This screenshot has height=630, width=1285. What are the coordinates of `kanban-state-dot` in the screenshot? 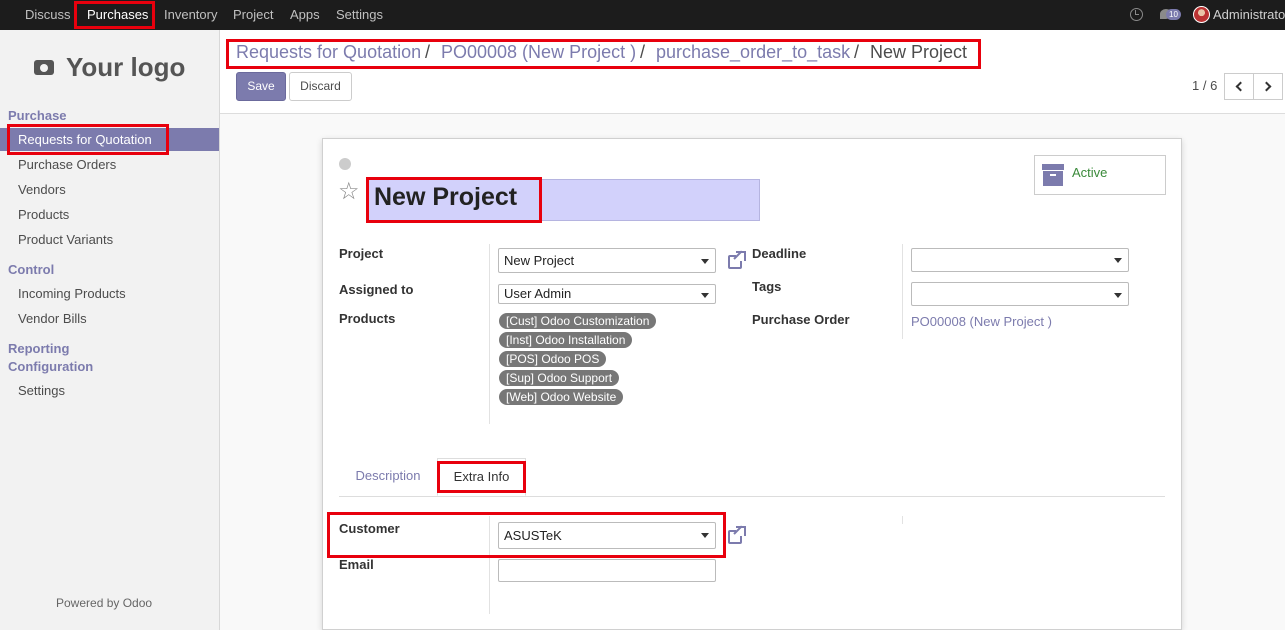 It's located at (345, 164).